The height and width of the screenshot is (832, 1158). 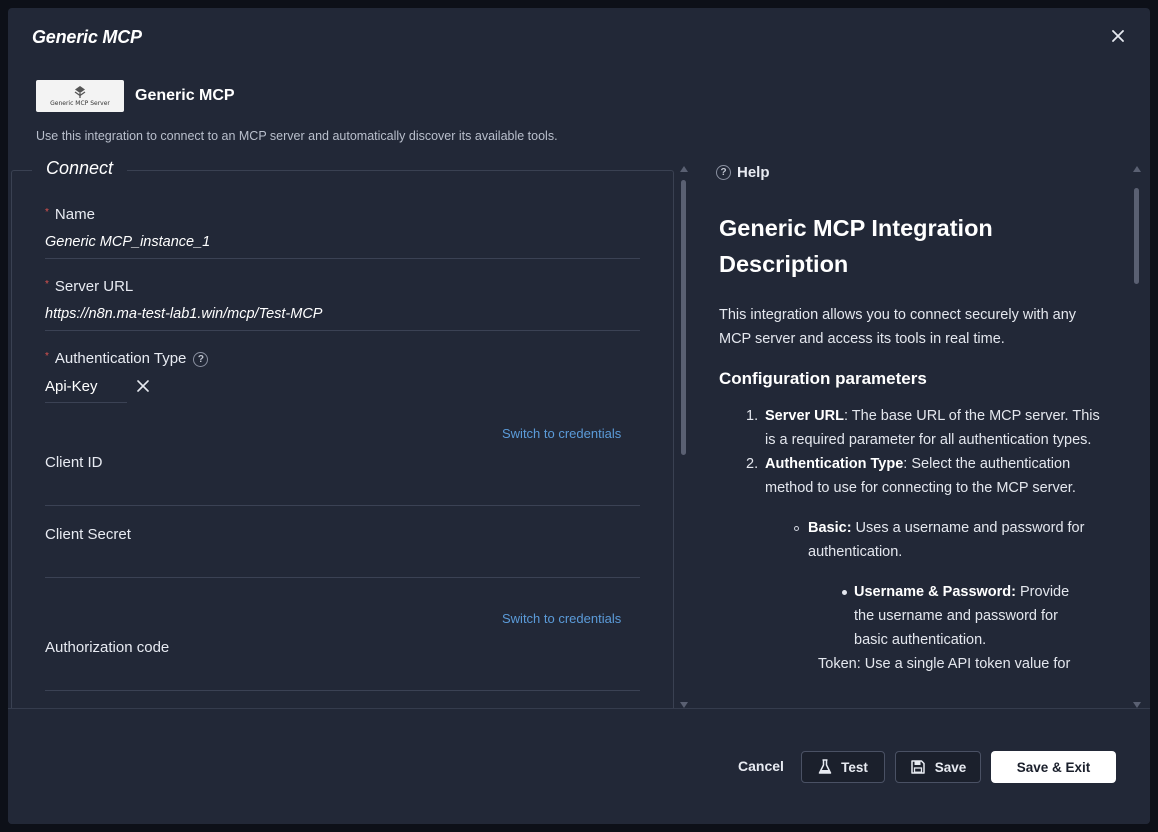 What do you see at coordinates (1137, 437) in the screenshot?
I see `help-scrollbar` at bounding box center [1137, 437].